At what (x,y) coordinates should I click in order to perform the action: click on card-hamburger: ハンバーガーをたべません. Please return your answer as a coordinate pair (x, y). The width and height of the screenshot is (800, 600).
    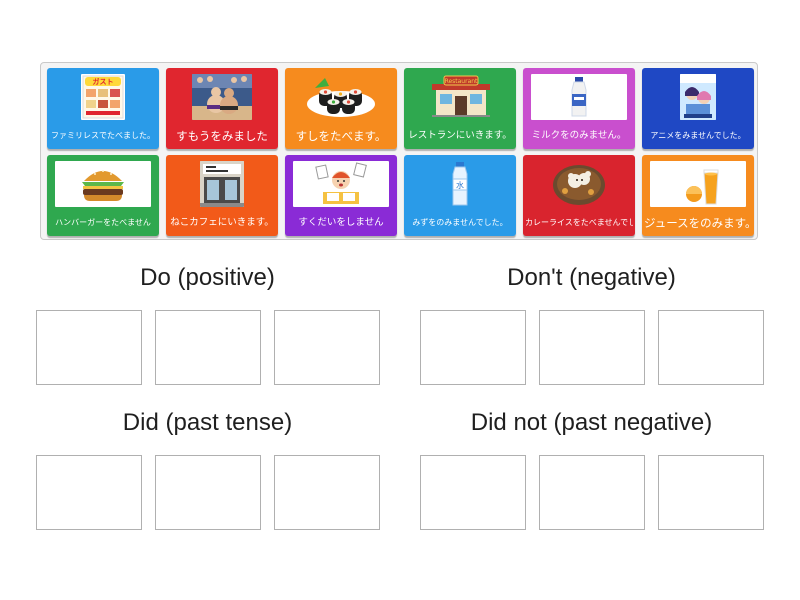
    Looking at the image, I should click on (103, 195).